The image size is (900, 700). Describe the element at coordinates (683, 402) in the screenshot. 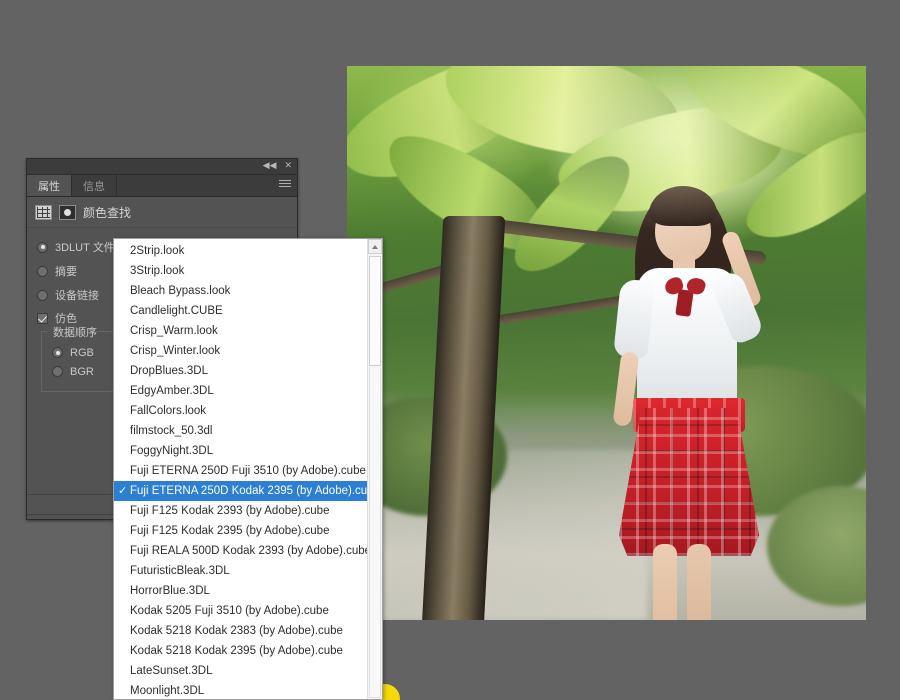

I see `person-figure` at that location.